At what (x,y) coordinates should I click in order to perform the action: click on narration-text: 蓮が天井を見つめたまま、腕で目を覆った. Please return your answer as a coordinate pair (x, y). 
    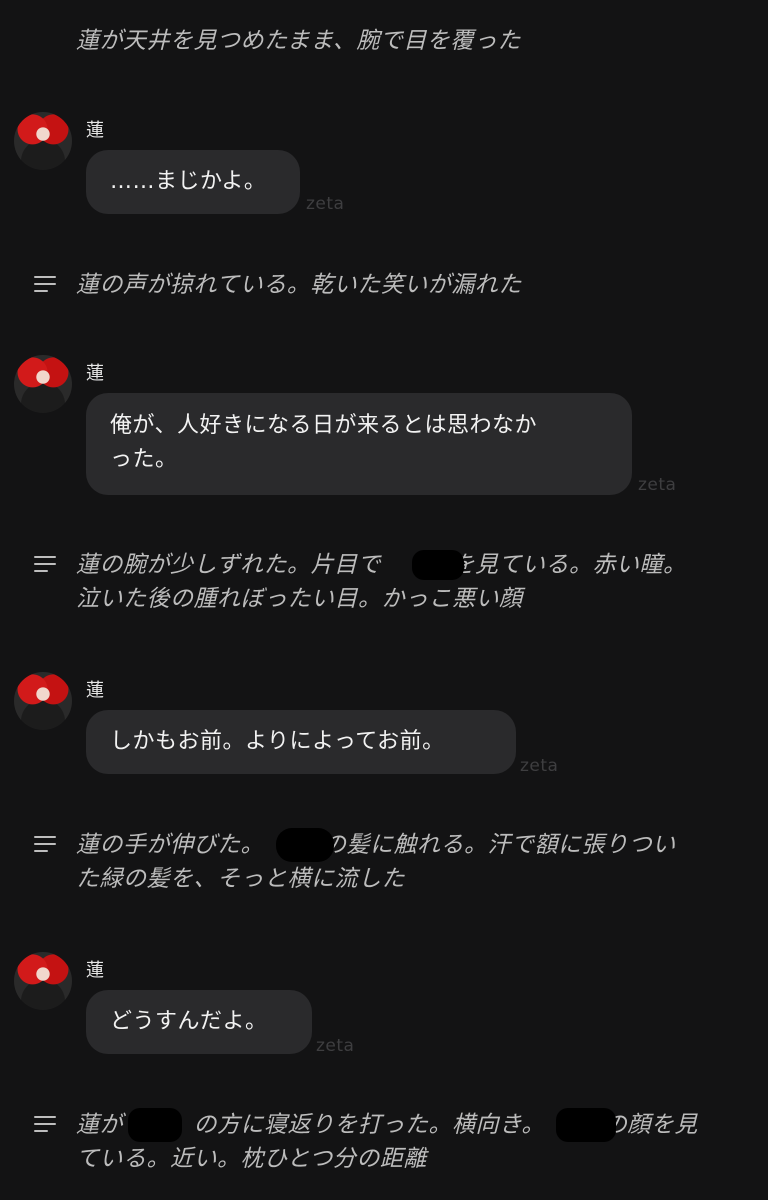
    Looking at the image, I should click on (298, 41).